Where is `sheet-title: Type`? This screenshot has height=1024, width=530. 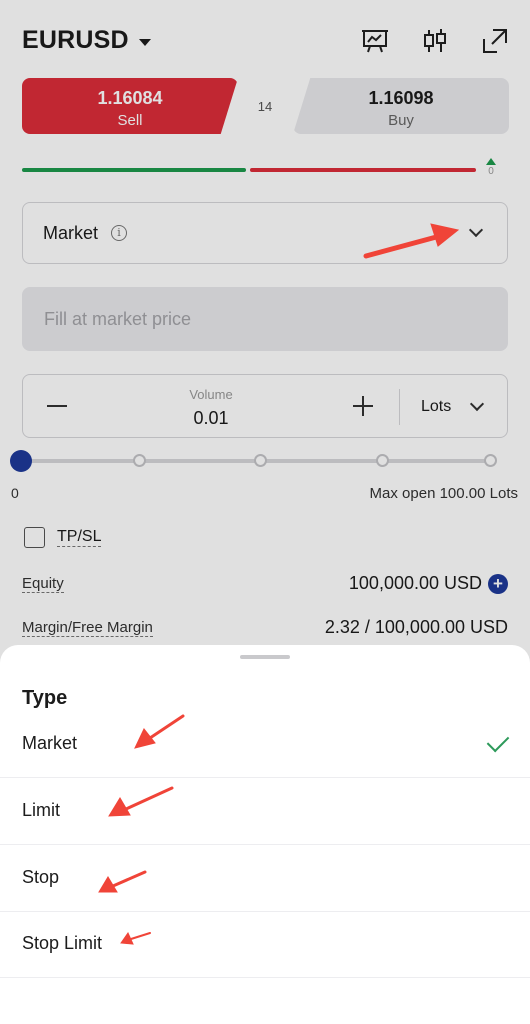 sheet-title: Type is located at coordinates (45, 698).